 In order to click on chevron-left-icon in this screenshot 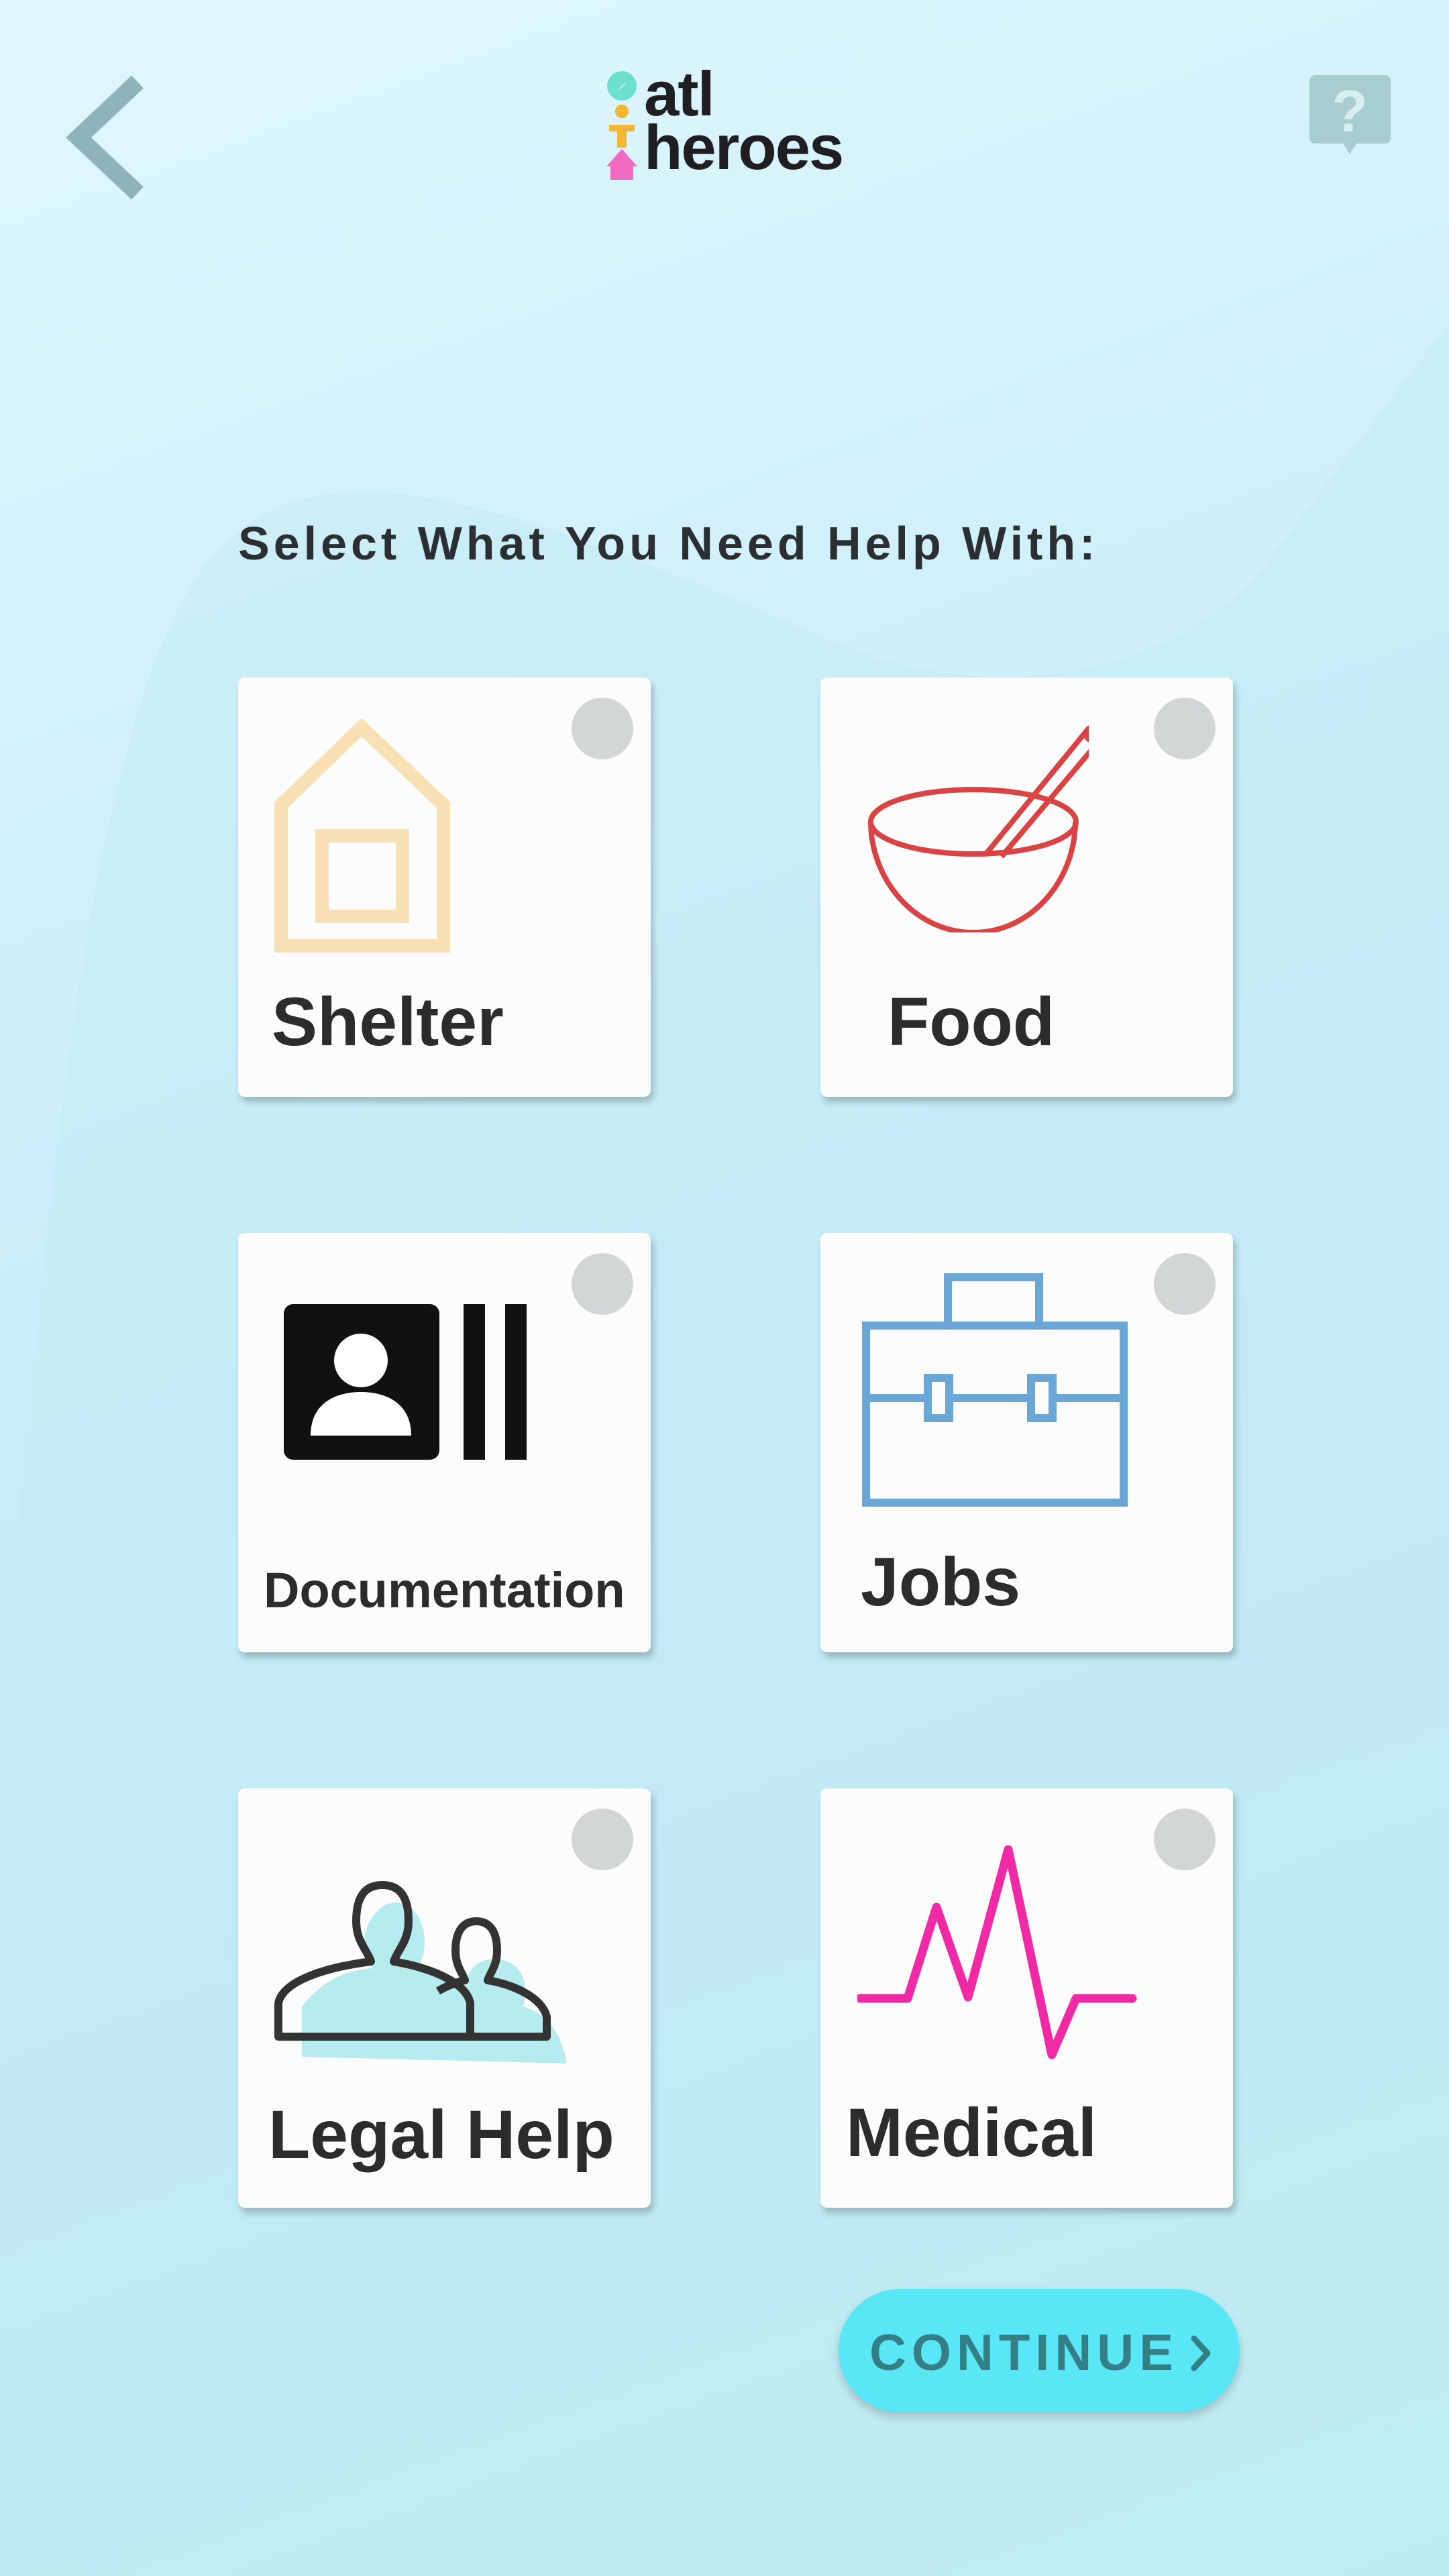, I will do `click(105, 137)`.